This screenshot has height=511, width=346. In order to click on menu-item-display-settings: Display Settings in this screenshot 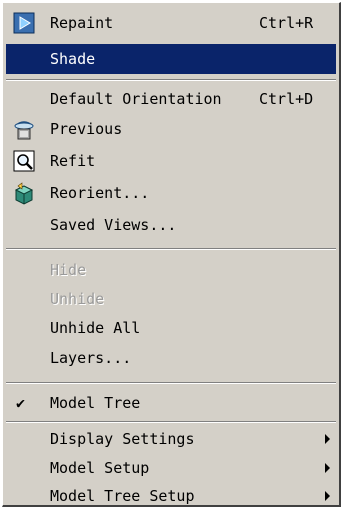, I will do `click(171, 439)`.